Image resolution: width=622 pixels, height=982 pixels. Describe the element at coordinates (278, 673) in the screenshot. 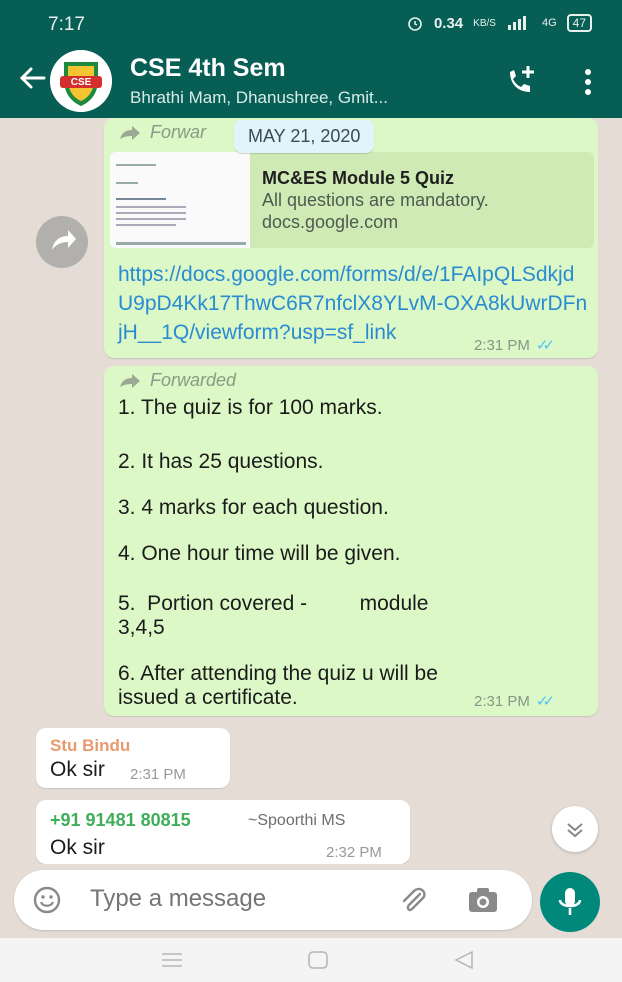

I see `quiz-line-7: 6. After attending the quiz u will be` at that location.